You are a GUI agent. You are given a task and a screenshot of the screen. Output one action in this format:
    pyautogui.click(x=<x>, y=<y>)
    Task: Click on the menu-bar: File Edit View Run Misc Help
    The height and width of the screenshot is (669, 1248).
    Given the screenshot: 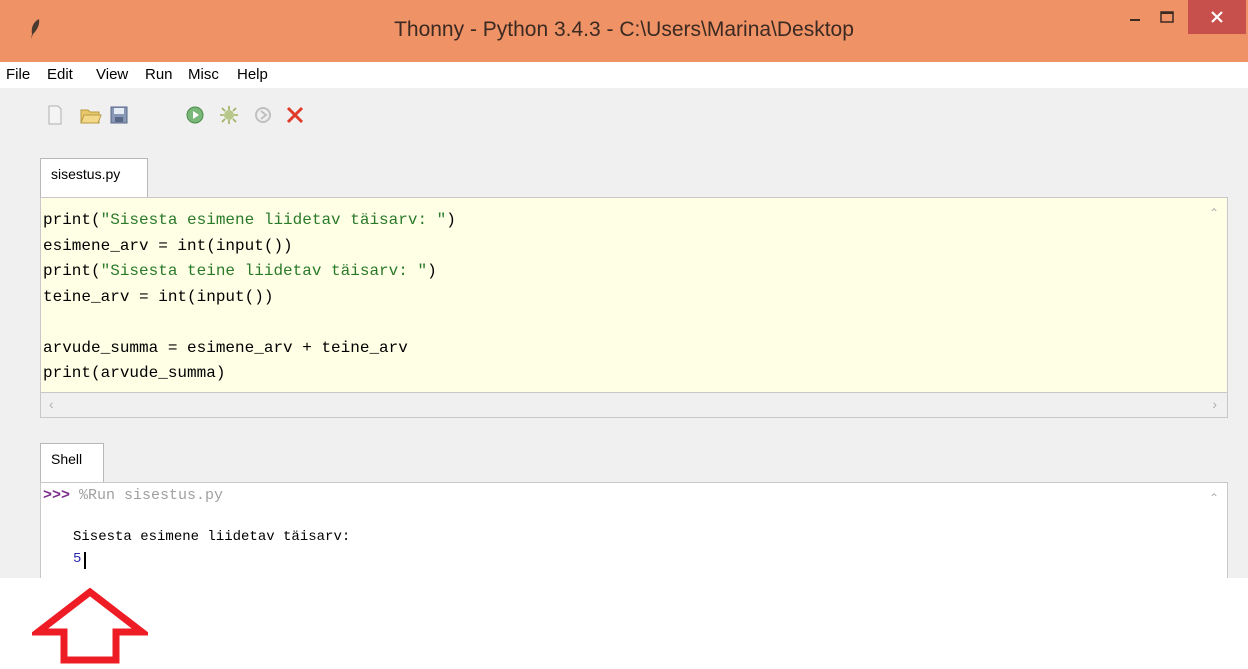 What is the action you would take?
    pyautogui.click(x=624, y=75)
    